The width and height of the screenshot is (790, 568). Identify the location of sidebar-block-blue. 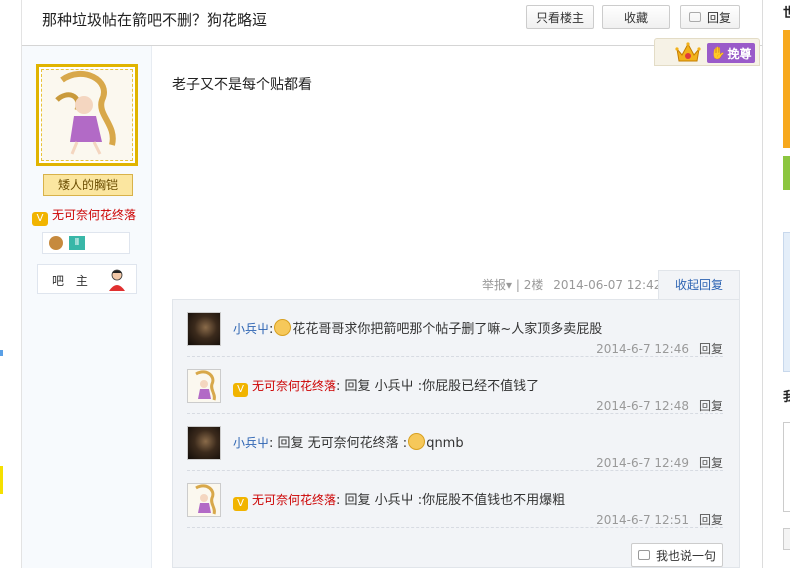
(786, 302).